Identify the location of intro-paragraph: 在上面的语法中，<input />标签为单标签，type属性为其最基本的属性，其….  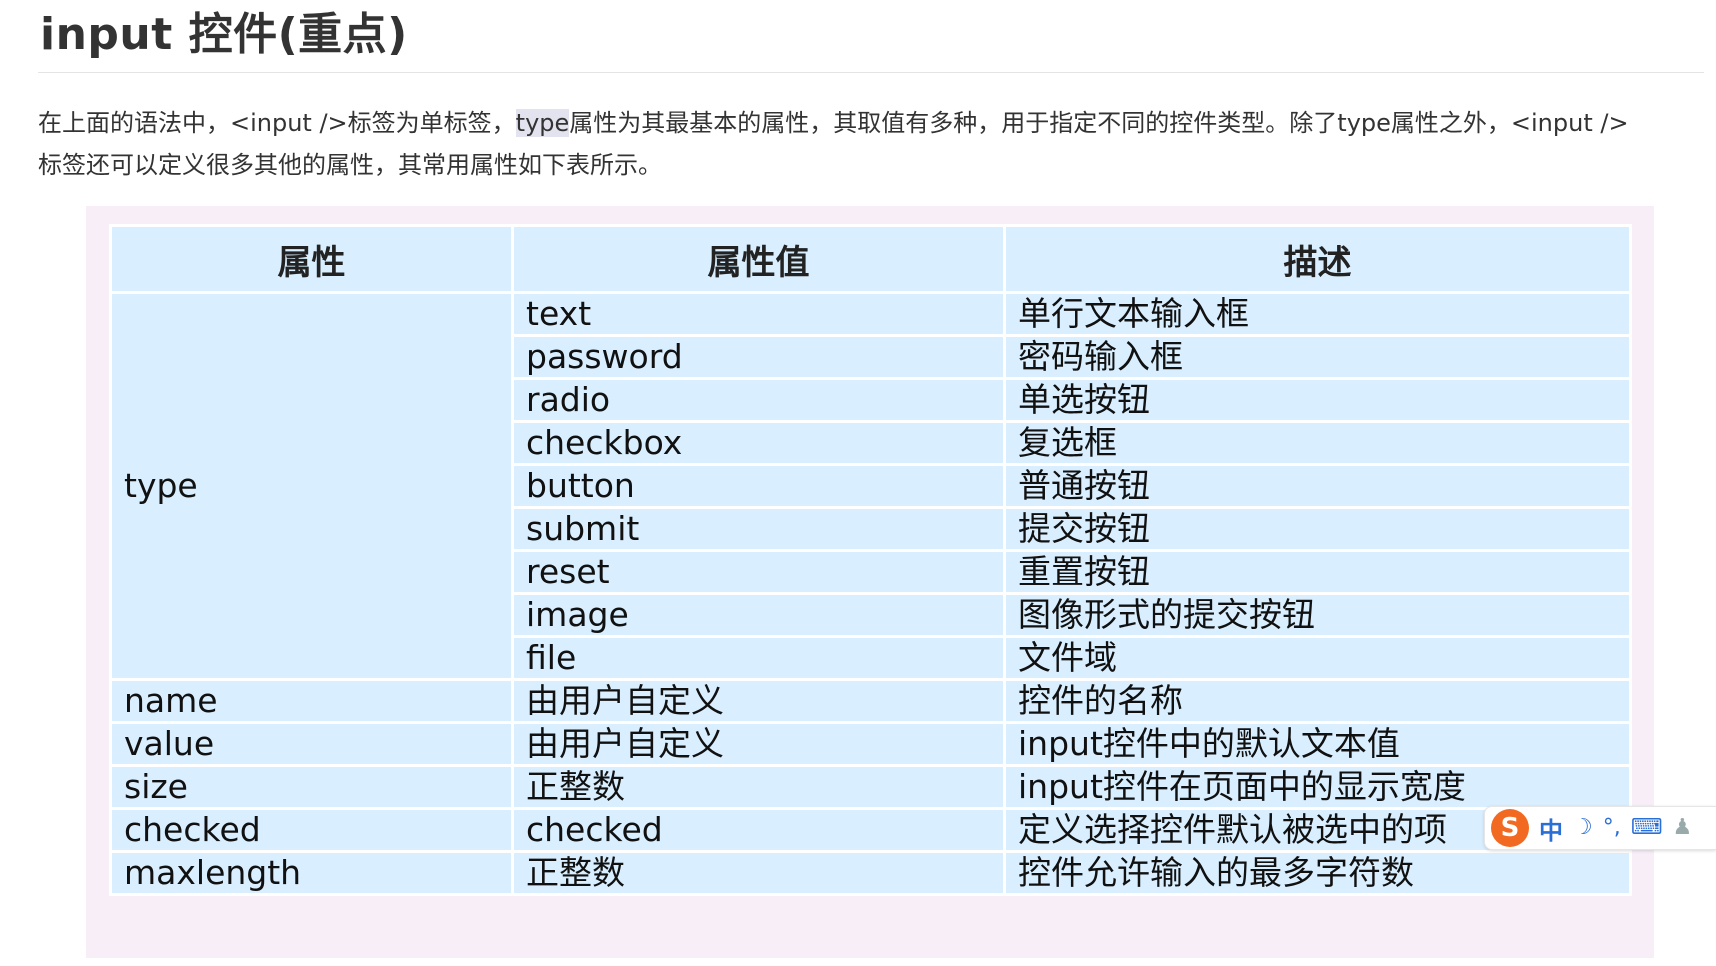
(838, 144).